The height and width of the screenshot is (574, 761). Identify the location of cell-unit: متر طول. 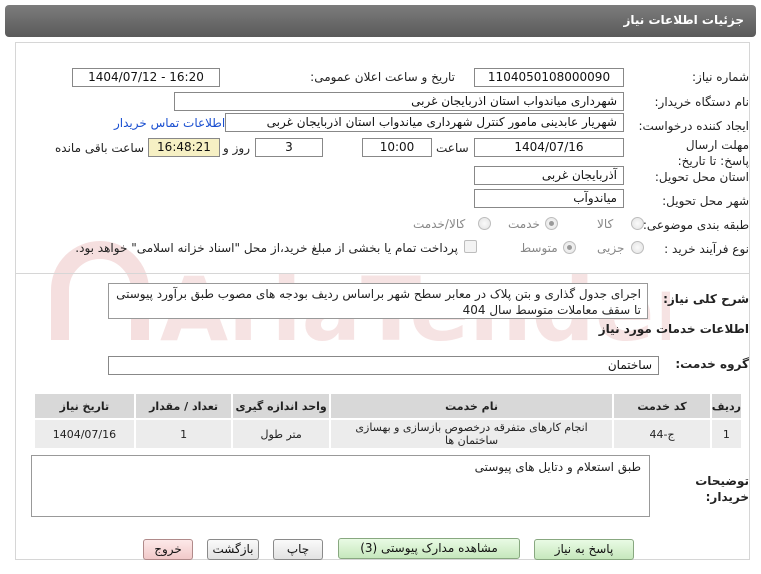
(281, 434).